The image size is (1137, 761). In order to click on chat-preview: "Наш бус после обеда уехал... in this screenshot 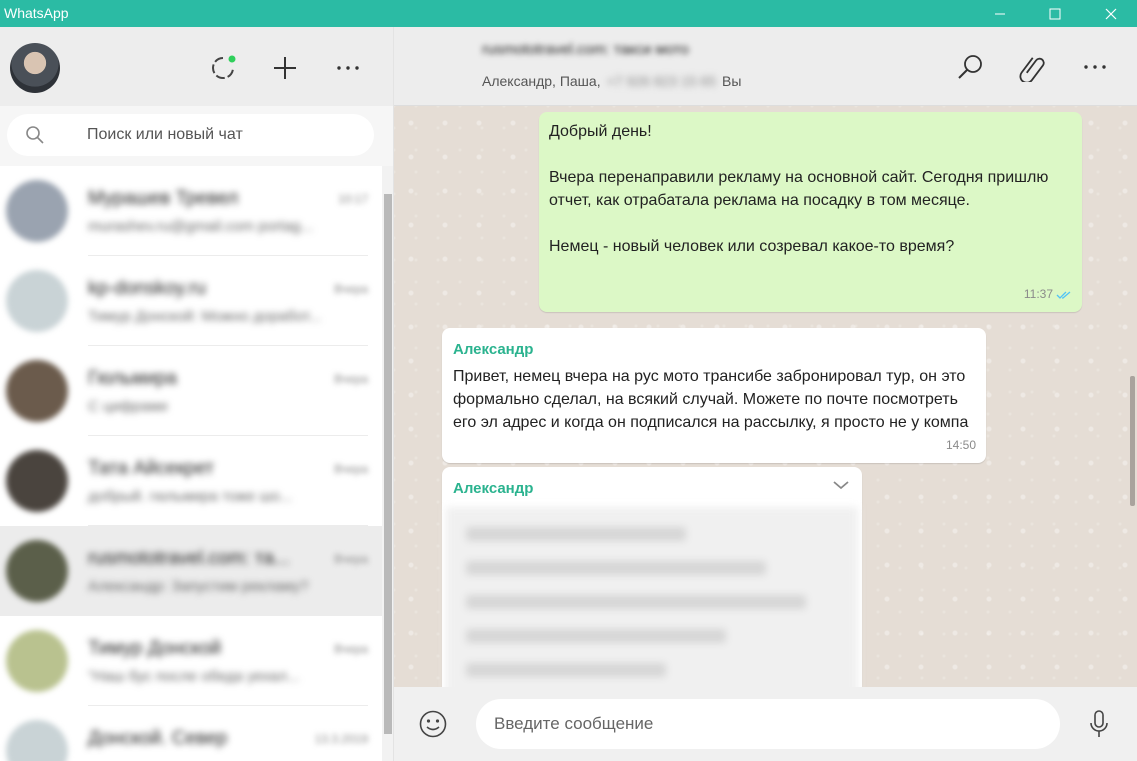, I will do `click(194, 676)`.